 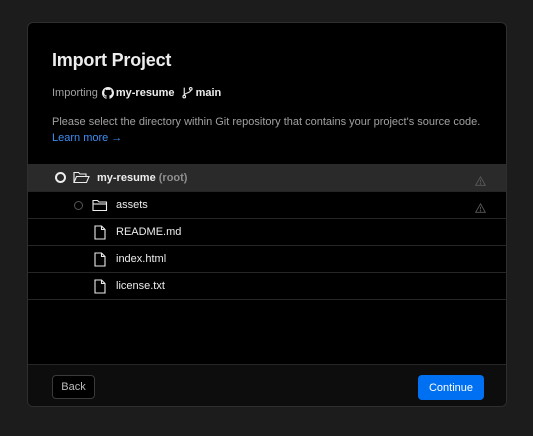 I want to click on tree-item-label: README.md, so click(x=149, y=232).